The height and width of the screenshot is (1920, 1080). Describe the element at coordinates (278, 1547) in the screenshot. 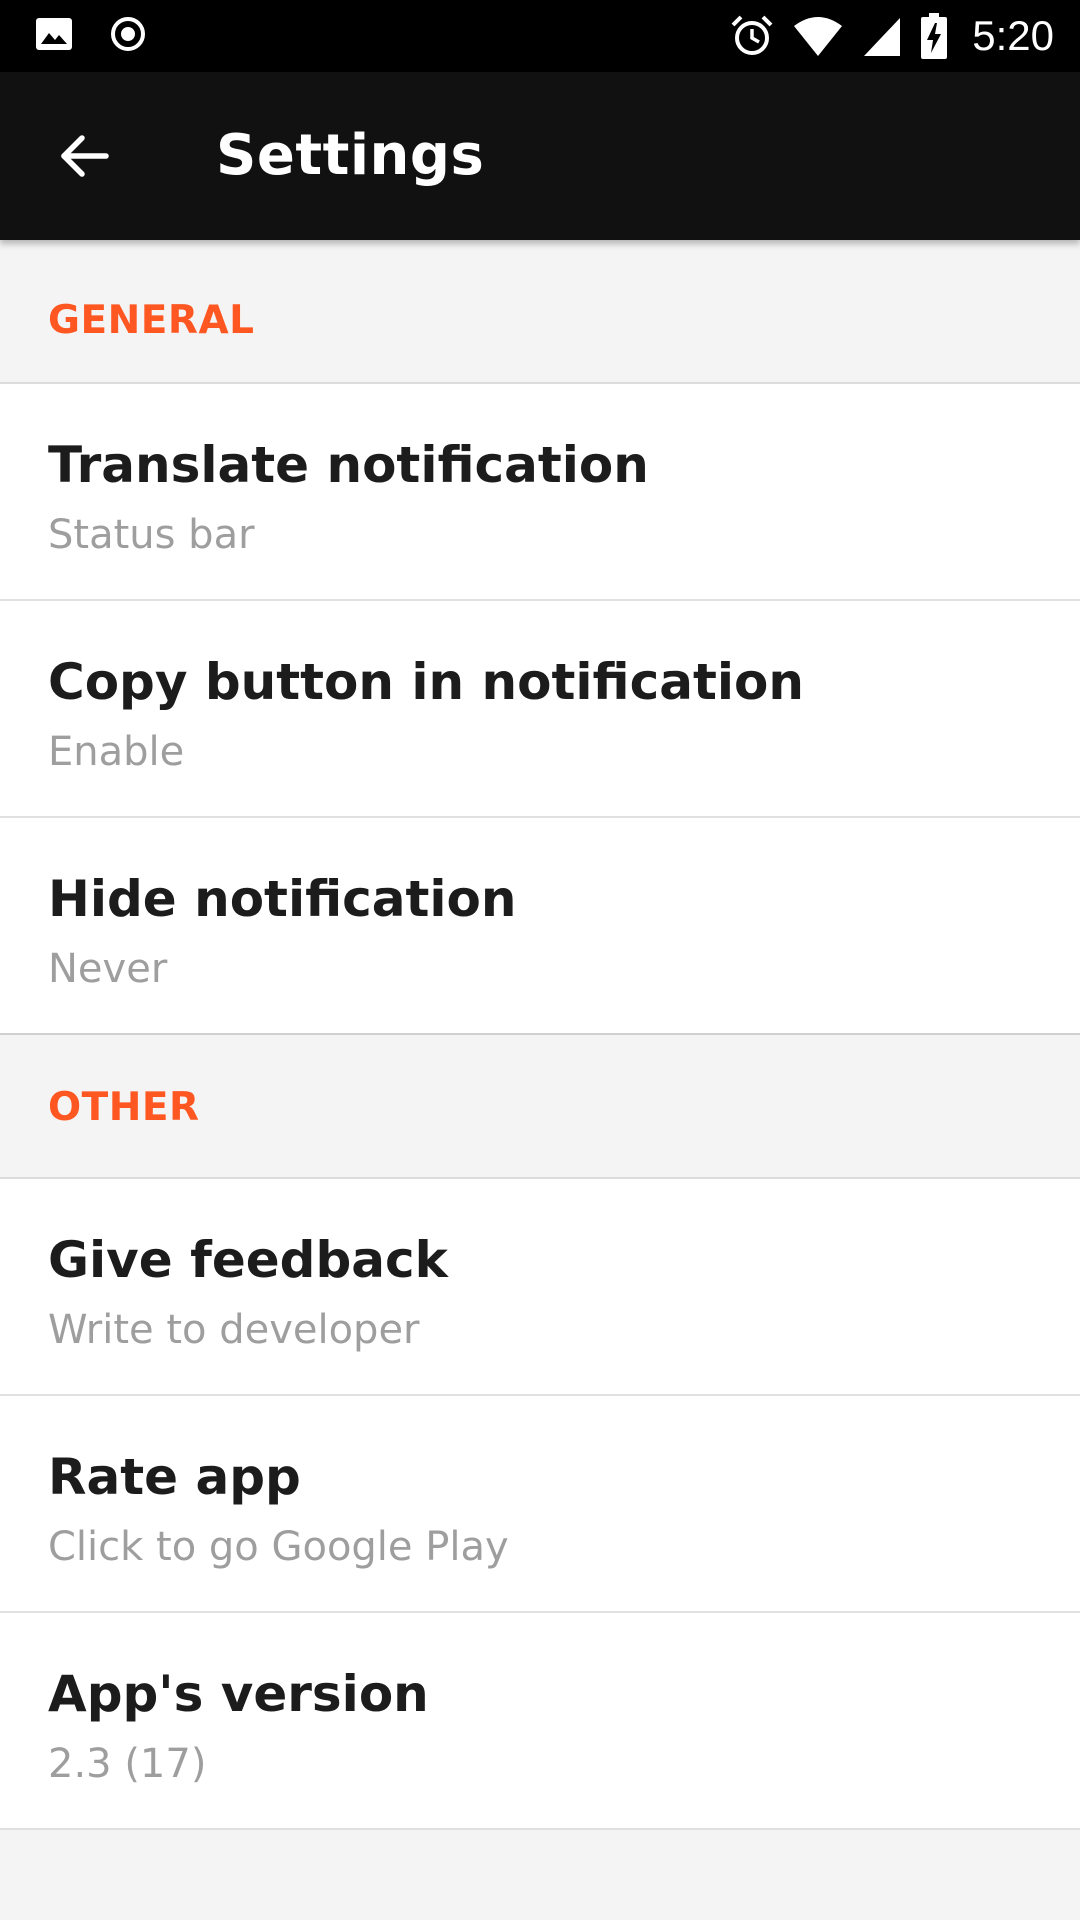

I see `pref-summary: Click to go Google Play` at that location.